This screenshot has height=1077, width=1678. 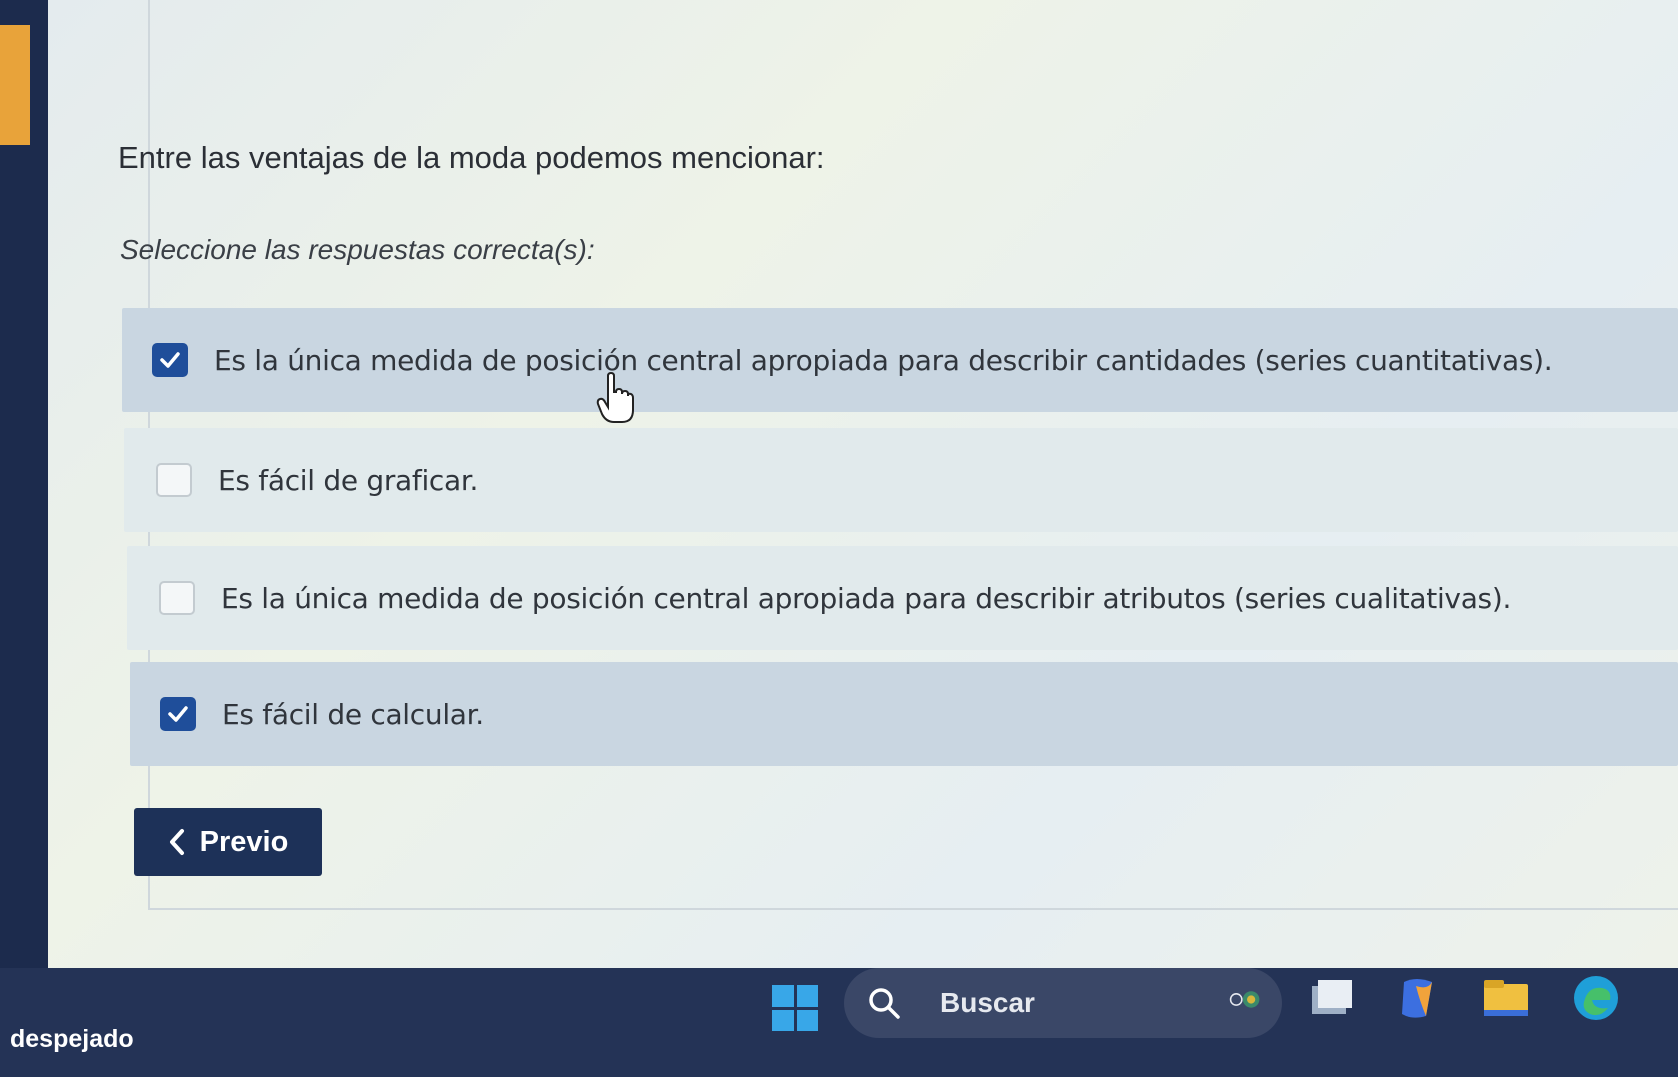 I want to click on search-label: Buscar, so click(x=987, y=1002).